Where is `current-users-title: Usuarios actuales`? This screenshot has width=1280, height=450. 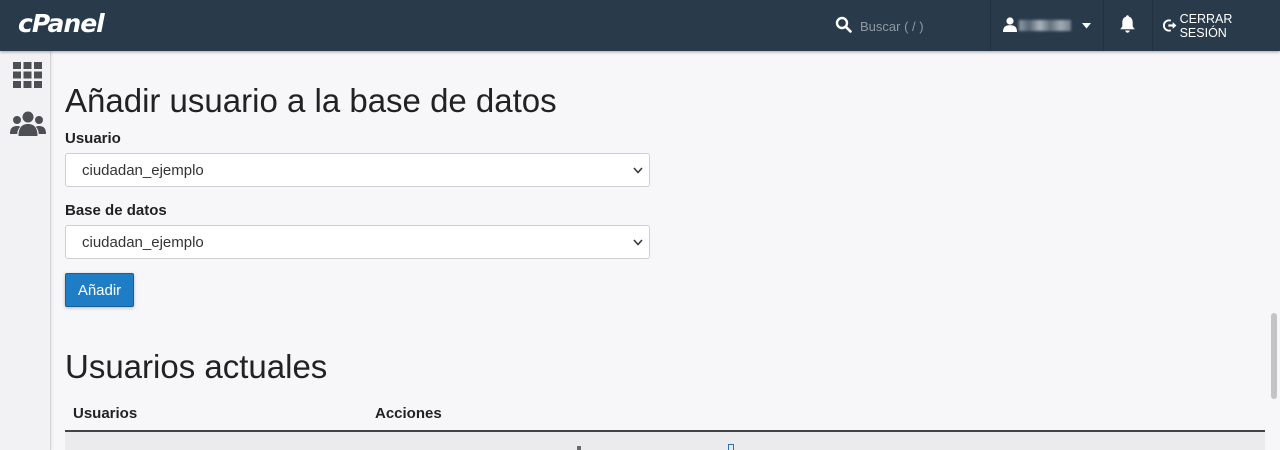
current-users-title: Usuarios actuales is located at coordinates (196, 366).